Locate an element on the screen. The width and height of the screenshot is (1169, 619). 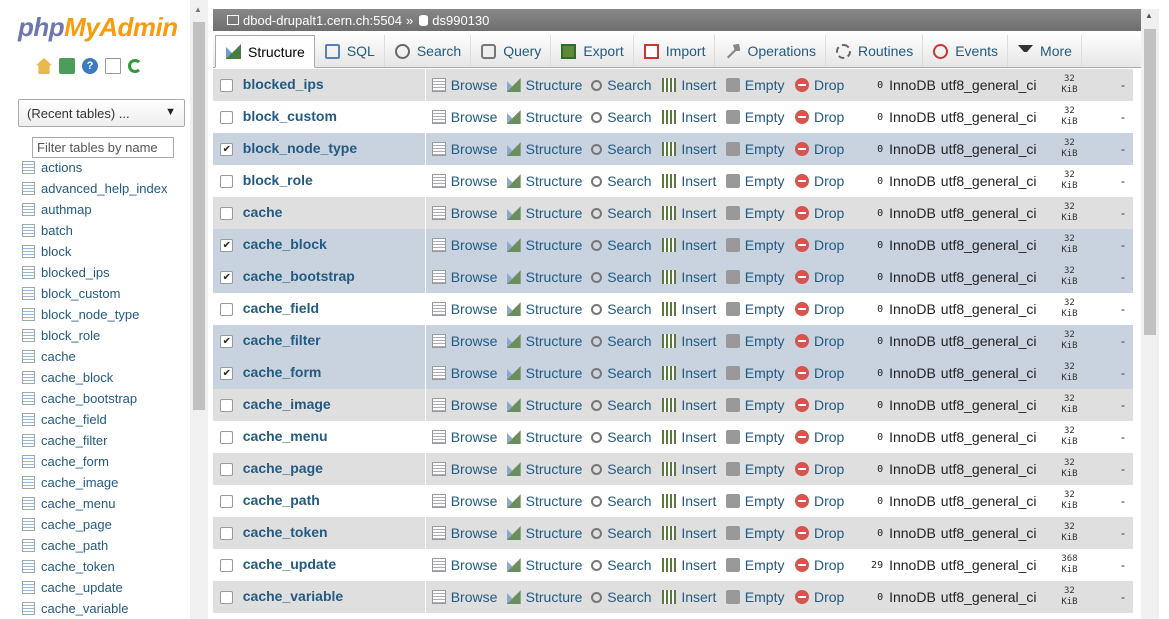
tab-events: Events is located at coordinates (966, 51).